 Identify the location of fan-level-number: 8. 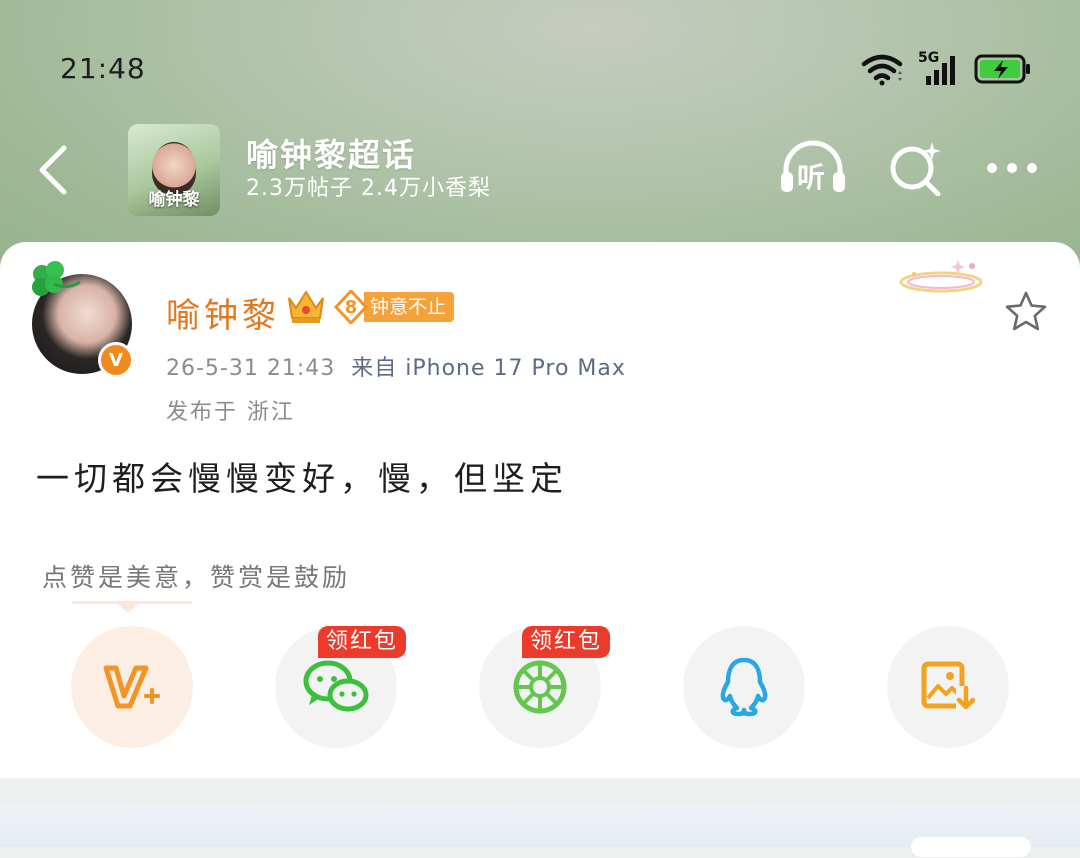
(351, 307).